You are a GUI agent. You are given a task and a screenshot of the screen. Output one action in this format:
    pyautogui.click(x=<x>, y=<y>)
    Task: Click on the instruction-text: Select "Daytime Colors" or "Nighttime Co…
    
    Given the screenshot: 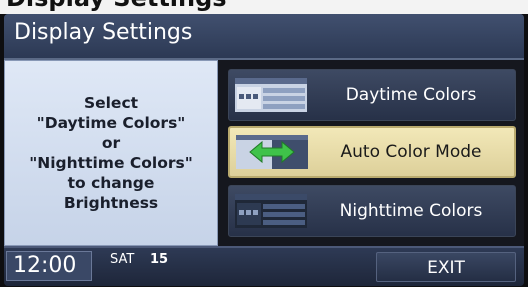 What is the action you would take?
    pyautogui.click(x=111, y=153)
    